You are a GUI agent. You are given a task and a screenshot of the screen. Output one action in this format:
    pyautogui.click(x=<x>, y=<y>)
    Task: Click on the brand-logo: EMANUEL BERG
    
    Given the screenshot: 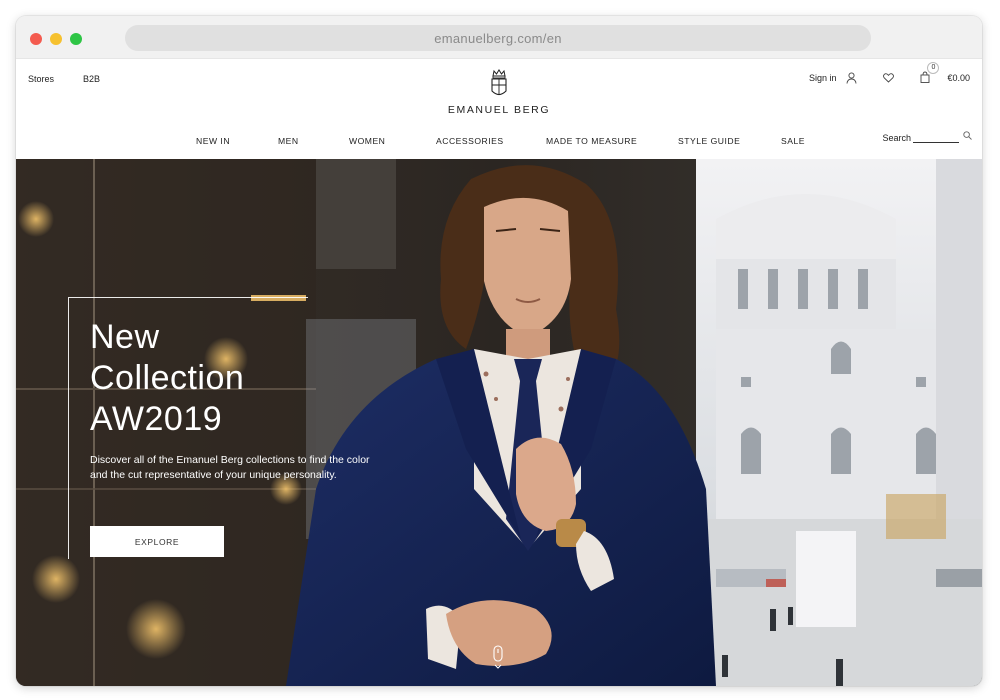 What is the action you would take?
    pyautogui.click(x=499, y=92)
    